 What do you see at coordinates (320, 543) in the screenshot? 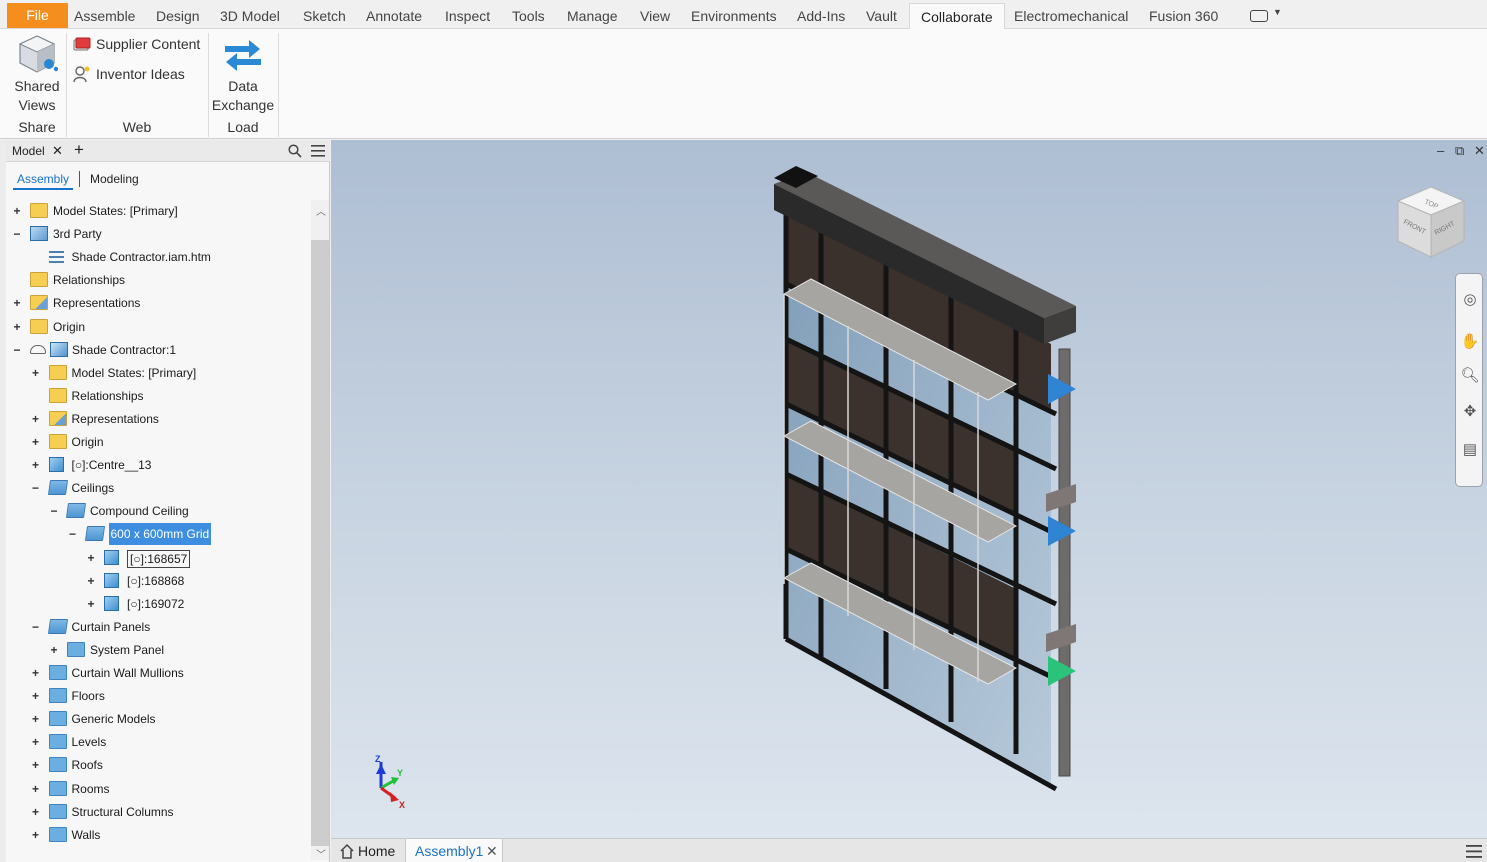
I see `browser-scroll-thumb` at bounding box center [320, 543].